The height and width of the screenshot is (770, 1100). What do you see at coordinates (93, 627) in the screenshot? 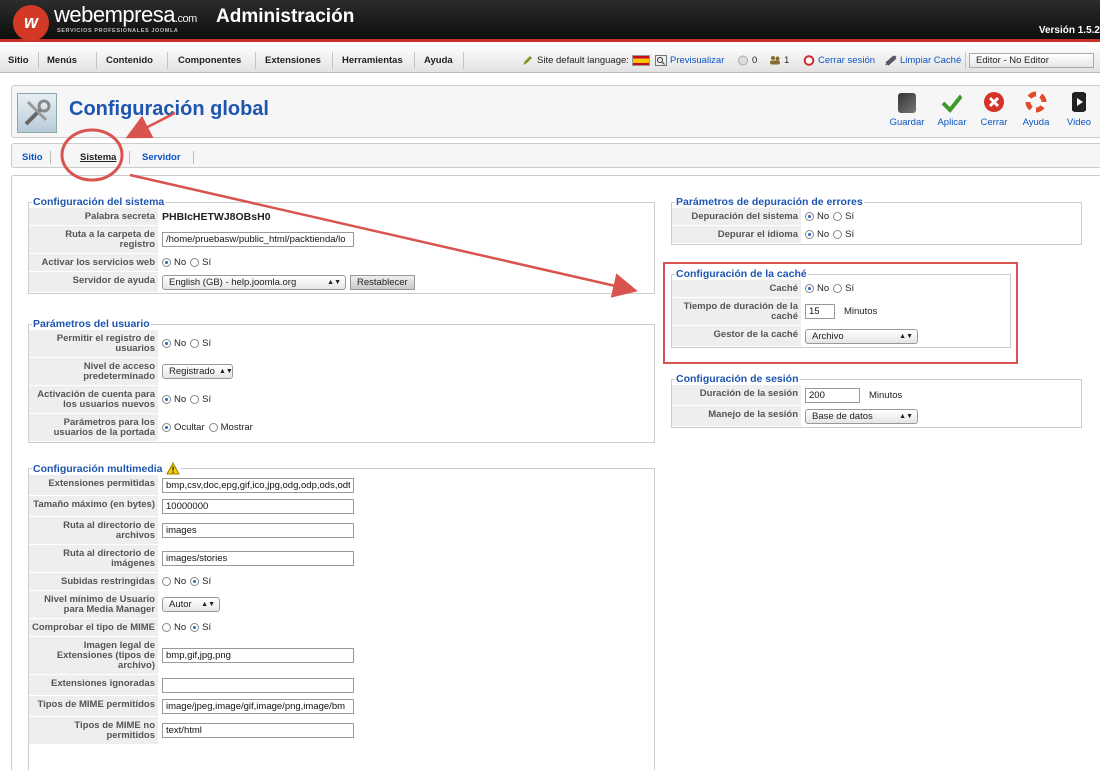
I see `field-label: Comprobar el tipo de MIME` at bounding box center [93, 627].